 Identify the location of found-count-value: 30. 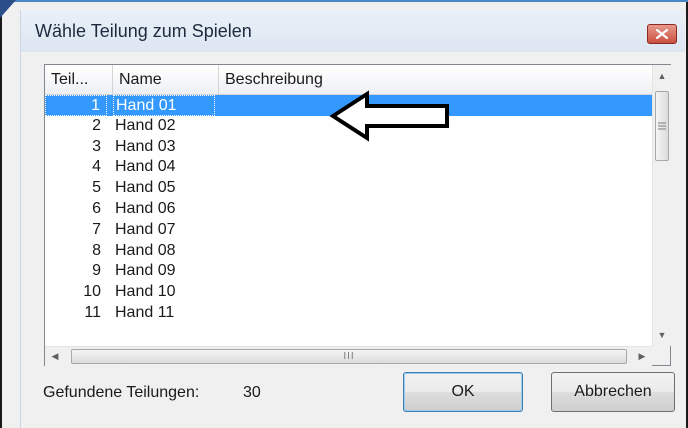
(252, 392).